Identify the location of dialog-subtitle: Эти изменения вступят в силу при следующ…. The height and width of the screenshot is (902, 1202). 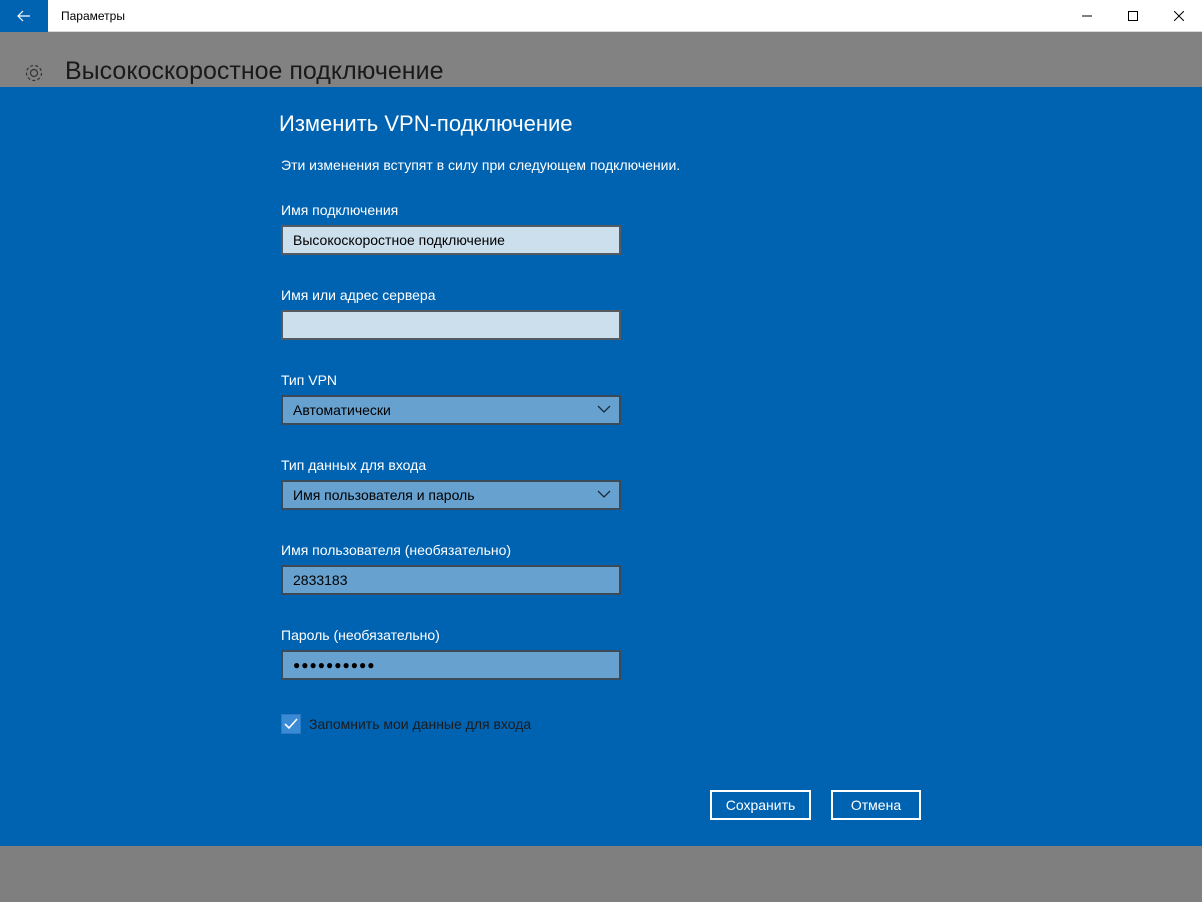
(481, 165).